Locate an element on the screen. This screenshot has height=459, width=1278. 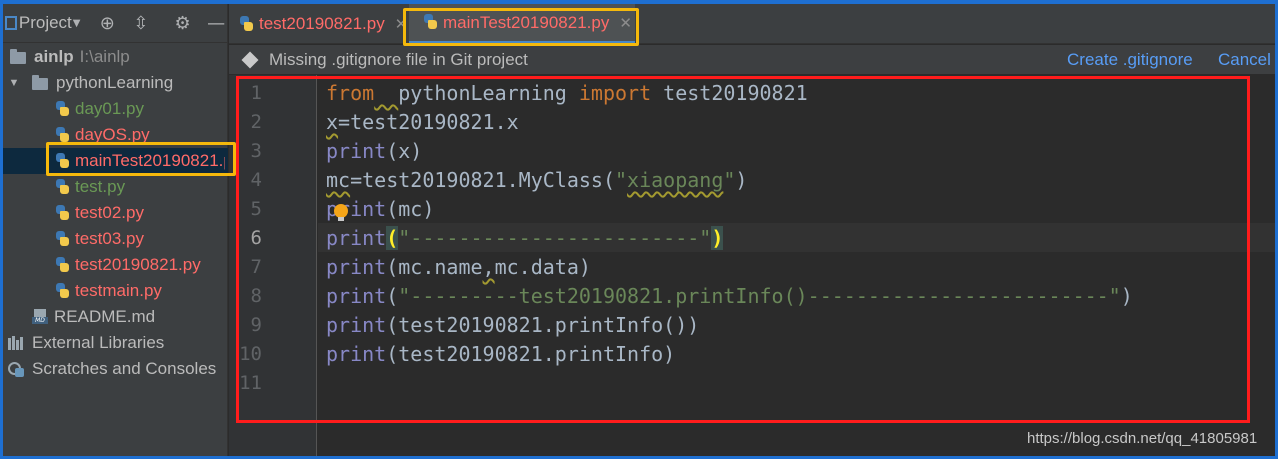
locate-file-icon: ⊕ is located at coordinates (107, 23).